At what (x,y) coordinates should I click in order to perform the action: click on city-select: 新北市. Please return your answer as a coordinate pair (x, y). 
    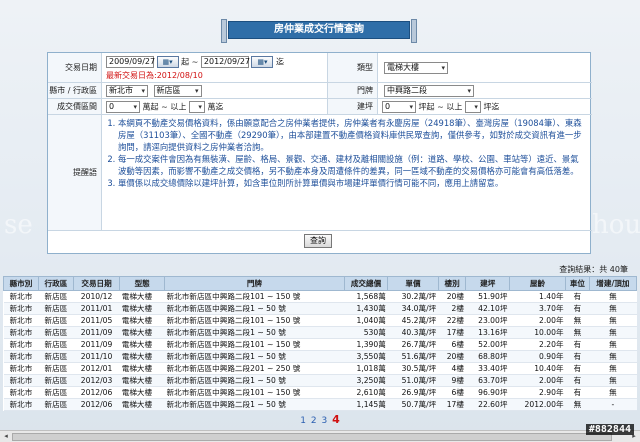
    Looking at the image, I should click on (127, 91).